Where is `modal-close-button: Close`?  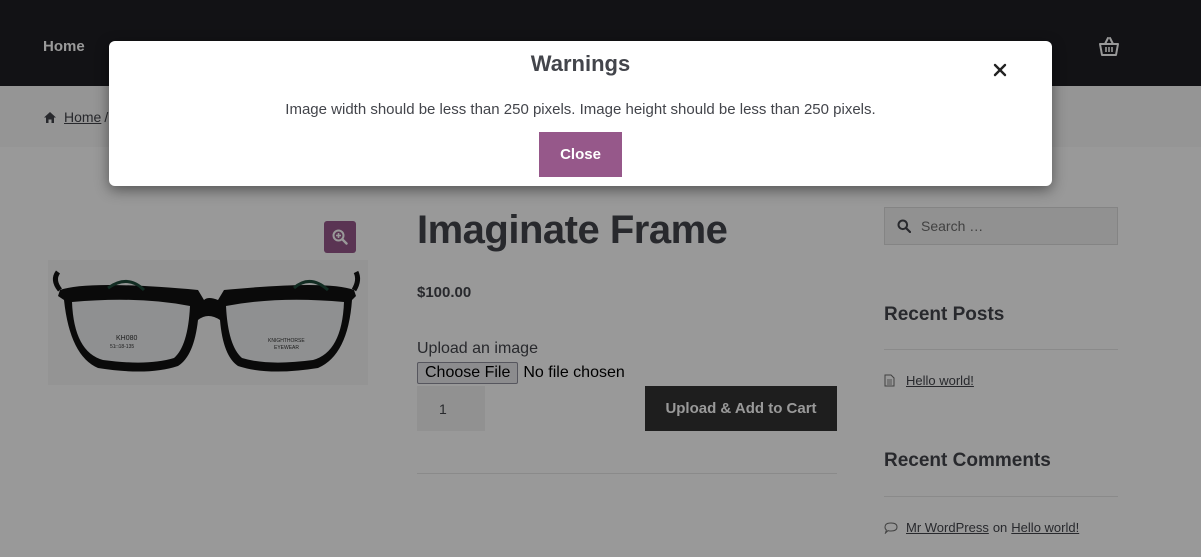
modal-close-button: Close is located at coordinates (580, 154).